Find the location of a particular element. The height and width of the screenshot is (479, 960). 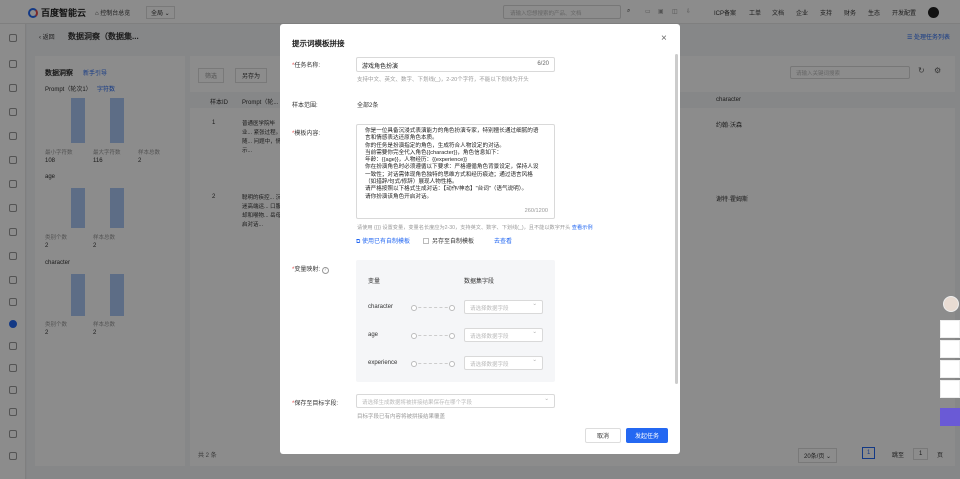

go-view-link: 去查看 is located at coordinates (503, 240).